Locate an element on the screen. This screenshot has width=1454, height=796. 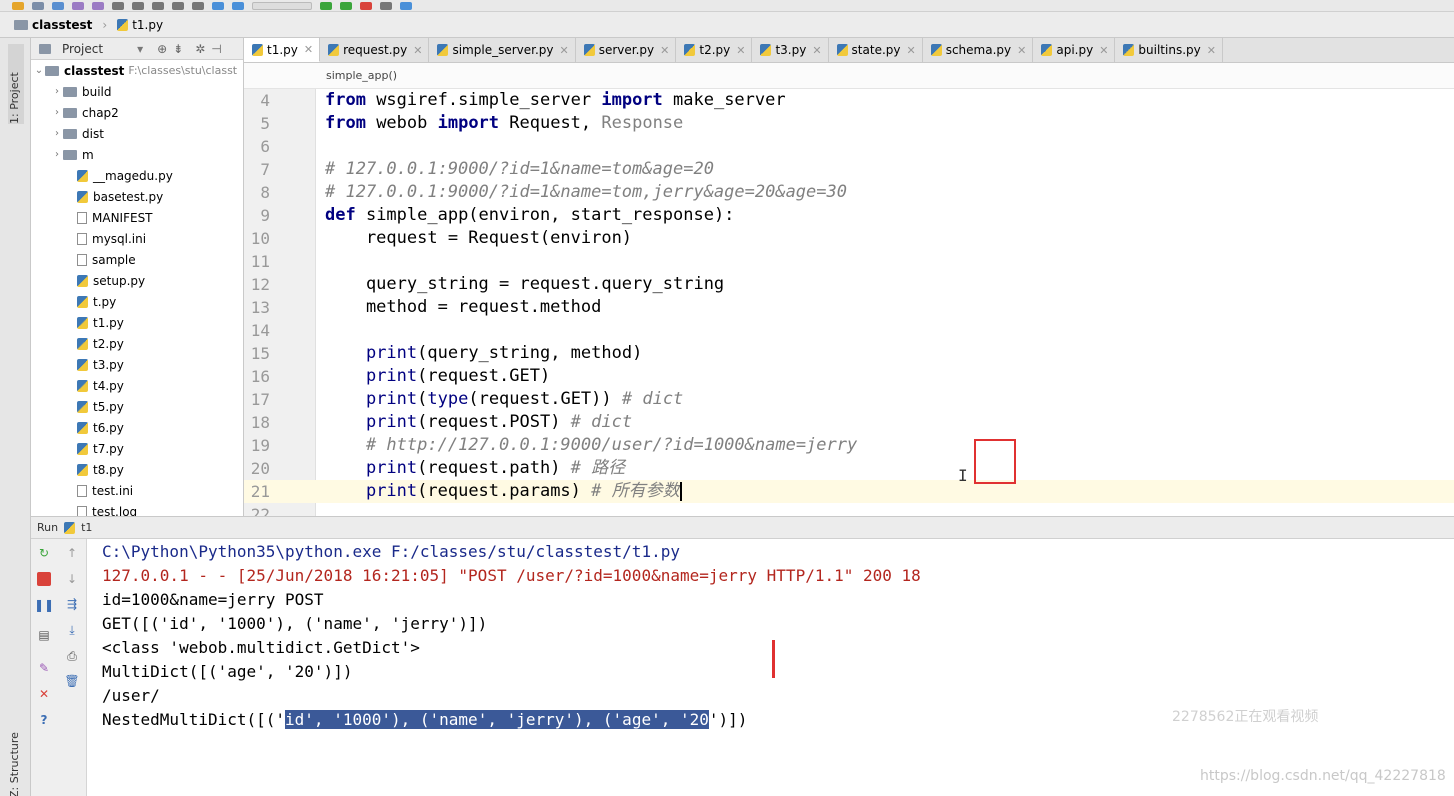
locate-icon: ⊕ is located at coordinates (162, 49).